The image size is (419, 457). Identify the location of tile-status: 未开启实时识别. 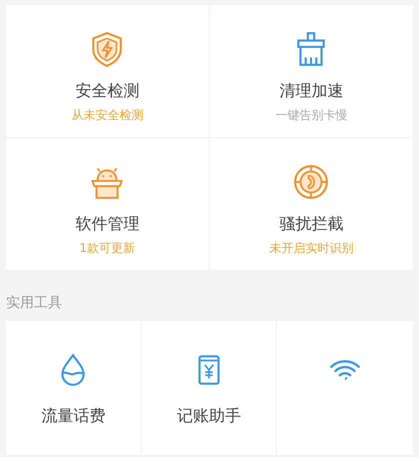
(311, 248).